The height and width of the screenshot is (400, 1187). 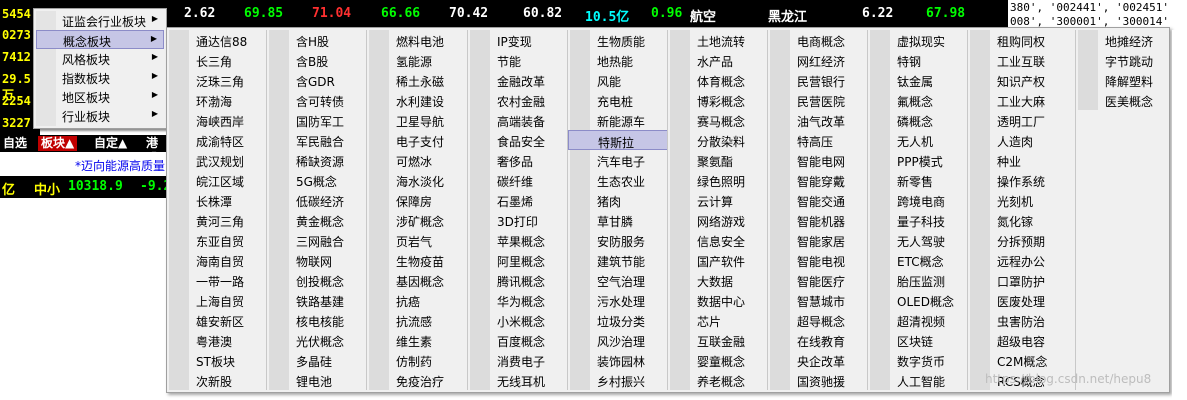 I want to click on concept-menu-item: 医废处理, so click(x=1018, y=300).